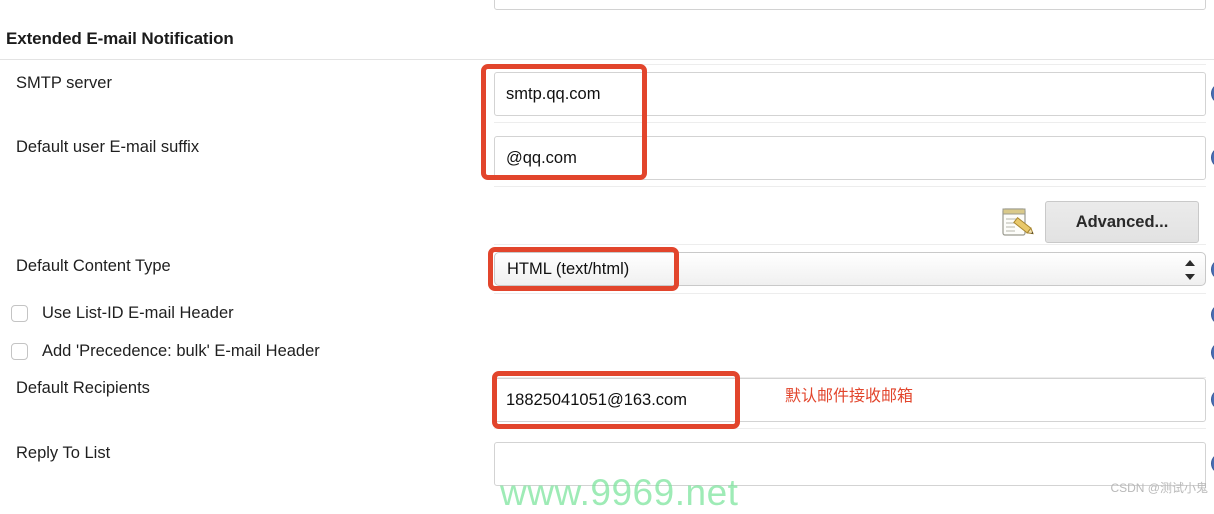 The height and width of the screenshot is (514, 1214). I want to click on section-divider, so click(607, 59).